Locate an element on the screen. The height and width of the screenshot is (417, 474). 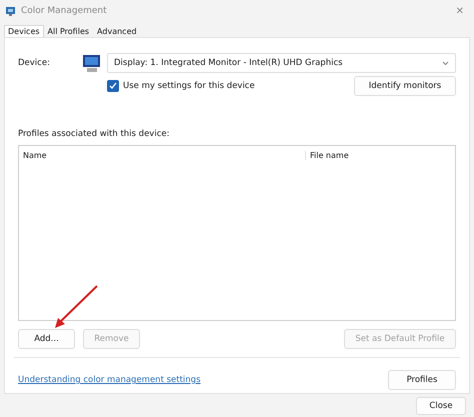
annotation-arrow is located at coordinates (76, 307).